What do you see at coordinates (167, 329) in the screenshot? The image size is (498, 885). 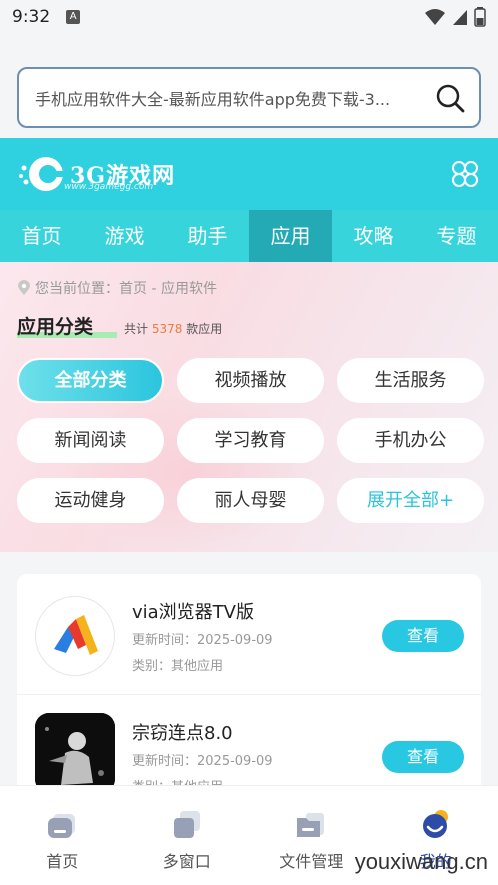 I see `count-number: 5378` at bounding box center [167, 329].